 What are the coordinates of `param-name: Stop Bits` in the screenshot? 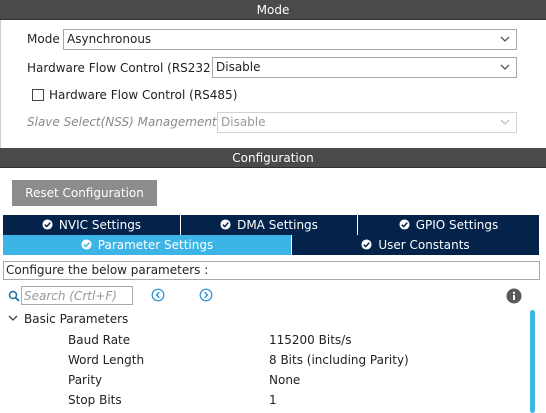 It's located at (95, 400).